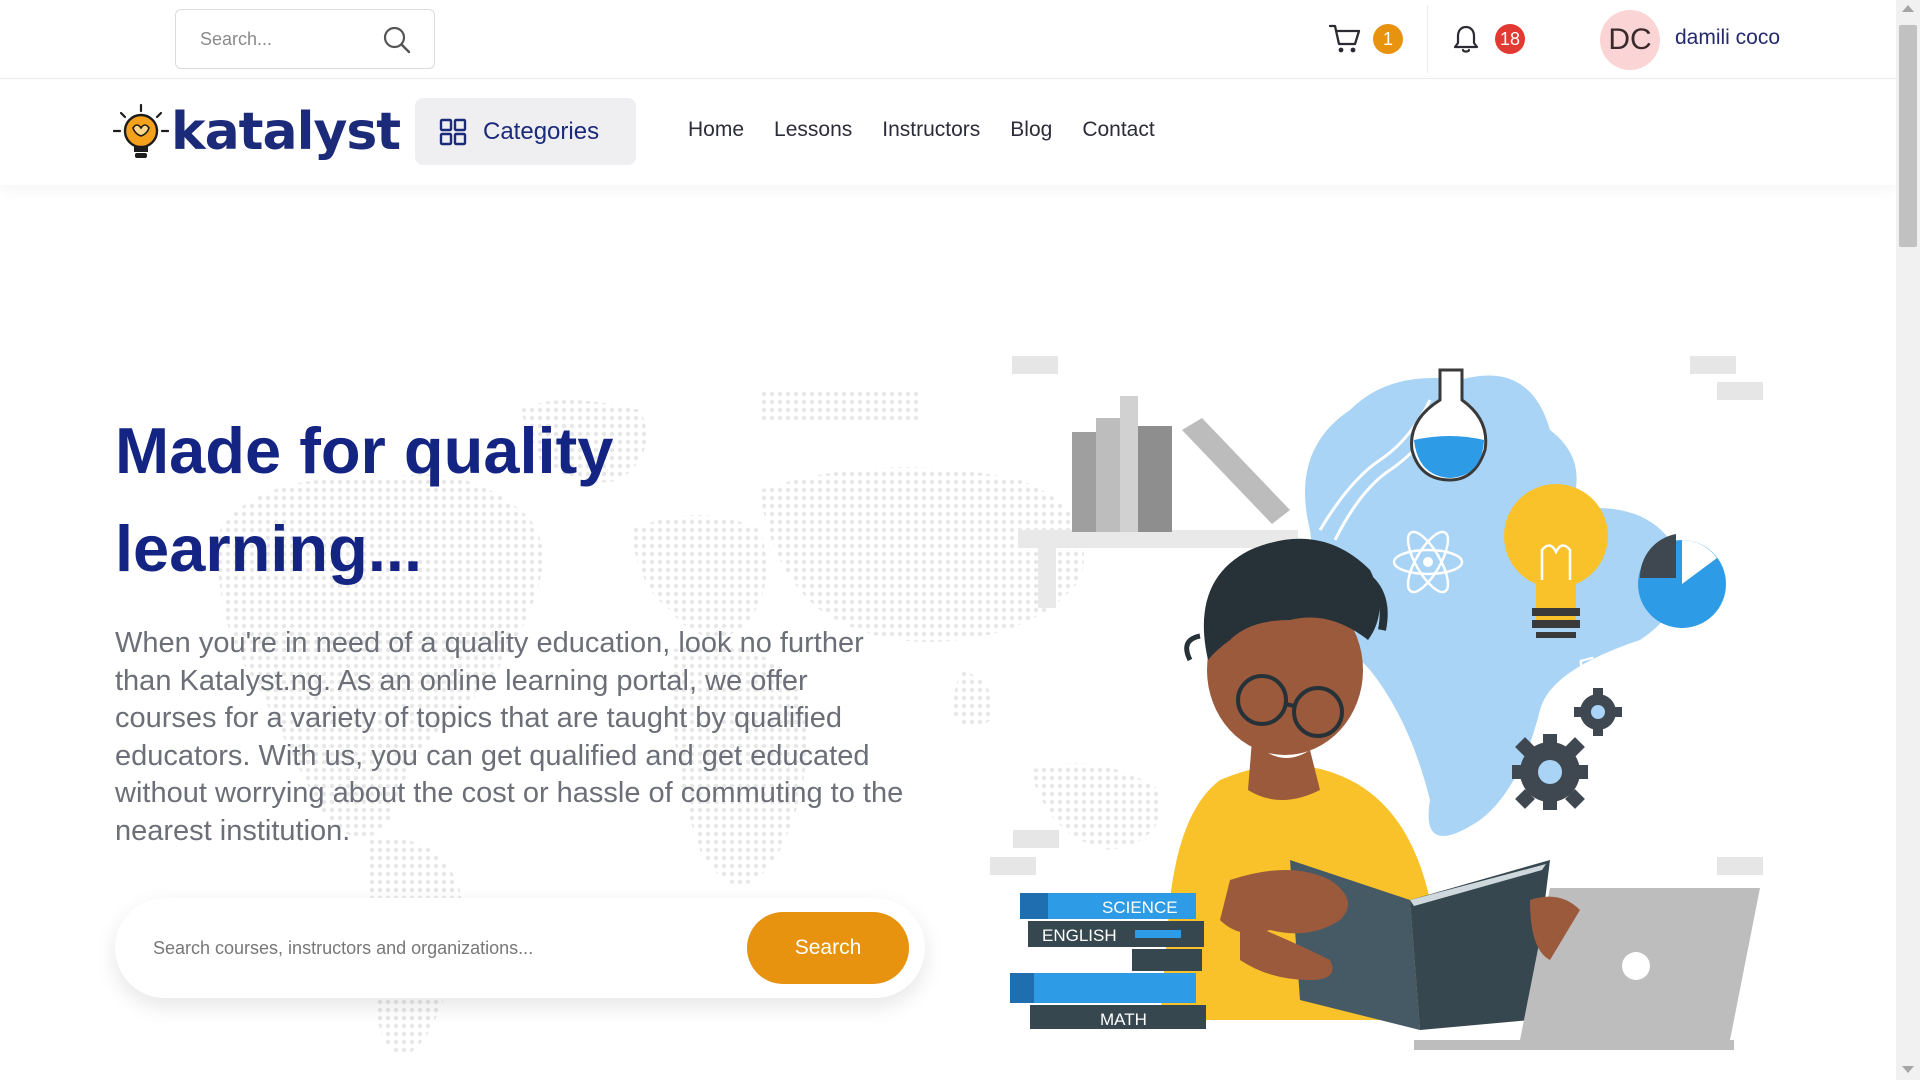  Describe the element at coordinates (1108, 961) in the screenshot. I see `stacked-books: SCIENCE ENGLISH MATH` at that location.